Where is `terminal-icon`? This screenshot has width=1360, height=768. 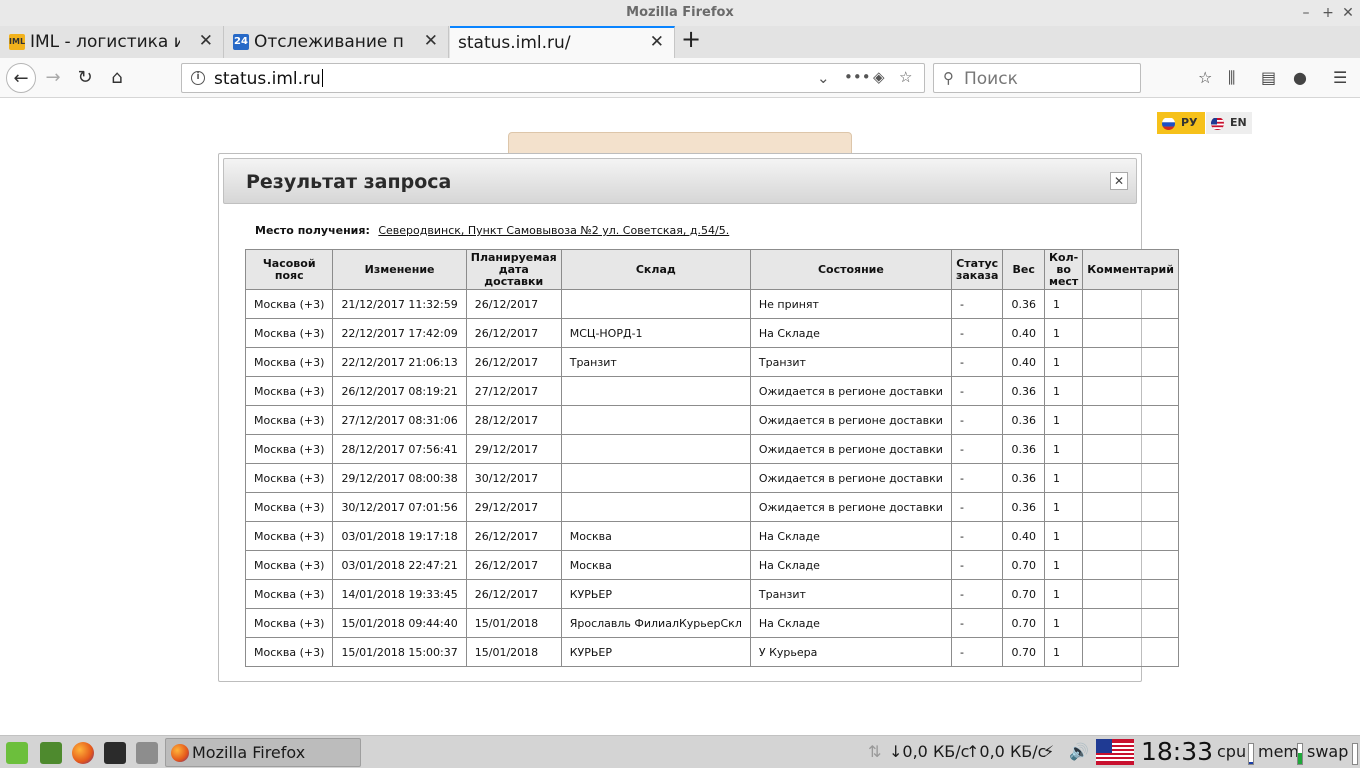 terminal-icon is located at coordinates (115, 753).